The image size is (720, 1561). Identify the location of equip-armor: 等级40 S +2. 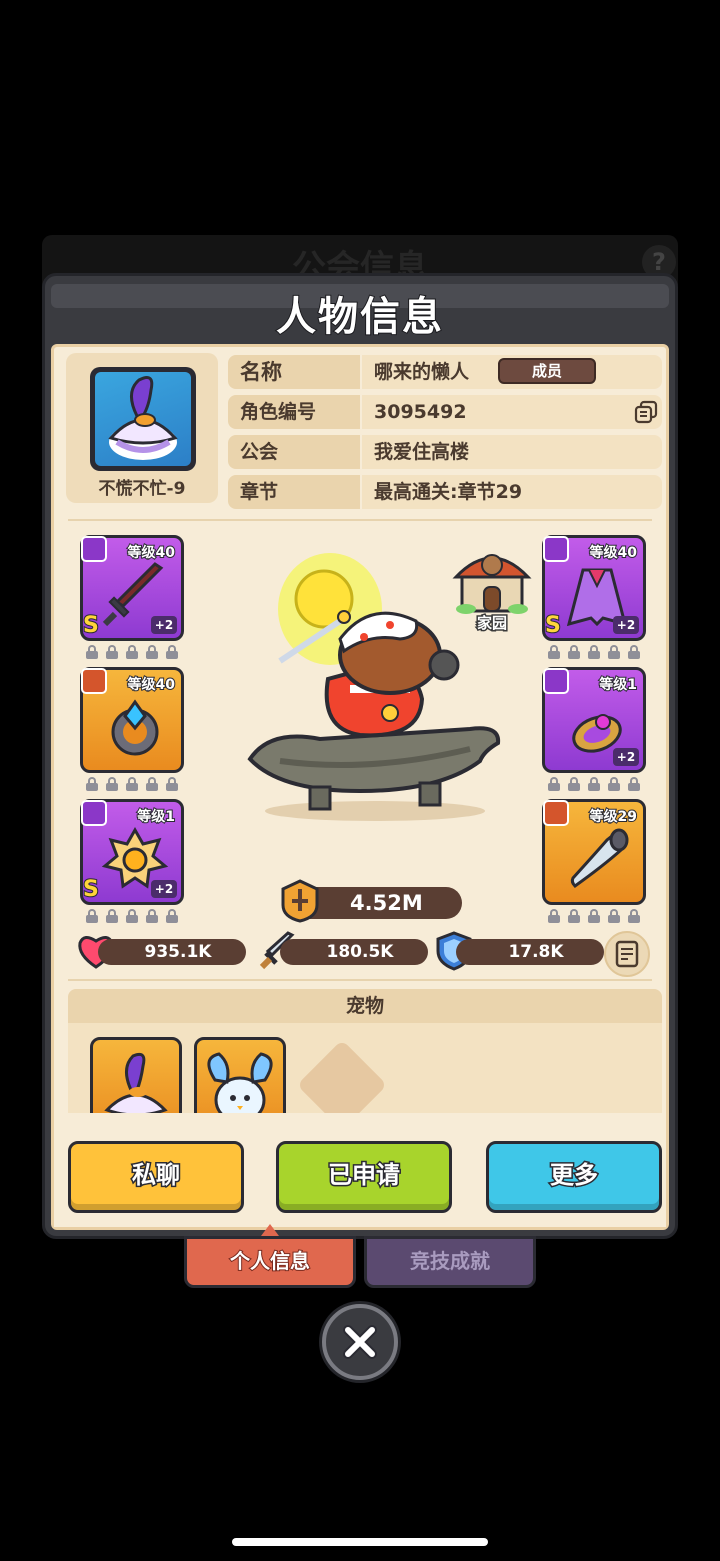
(594, 588).